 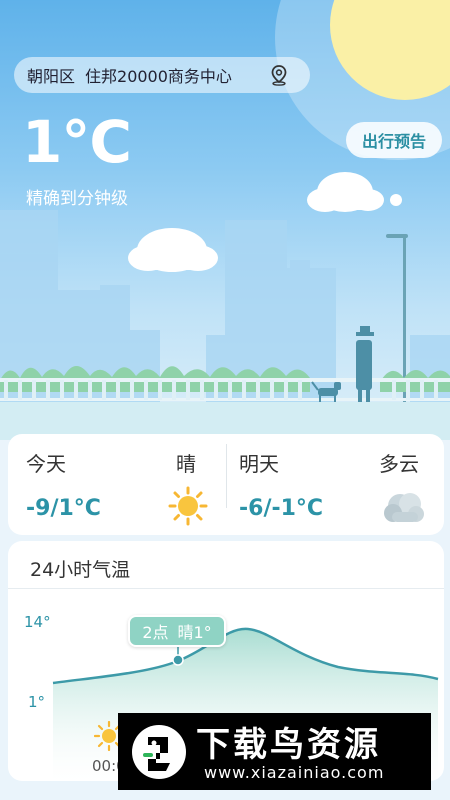 What do you see at coordinates (188, 506) in the screenshot?
I see `sunny-icon` at bounding box center [188, 506].